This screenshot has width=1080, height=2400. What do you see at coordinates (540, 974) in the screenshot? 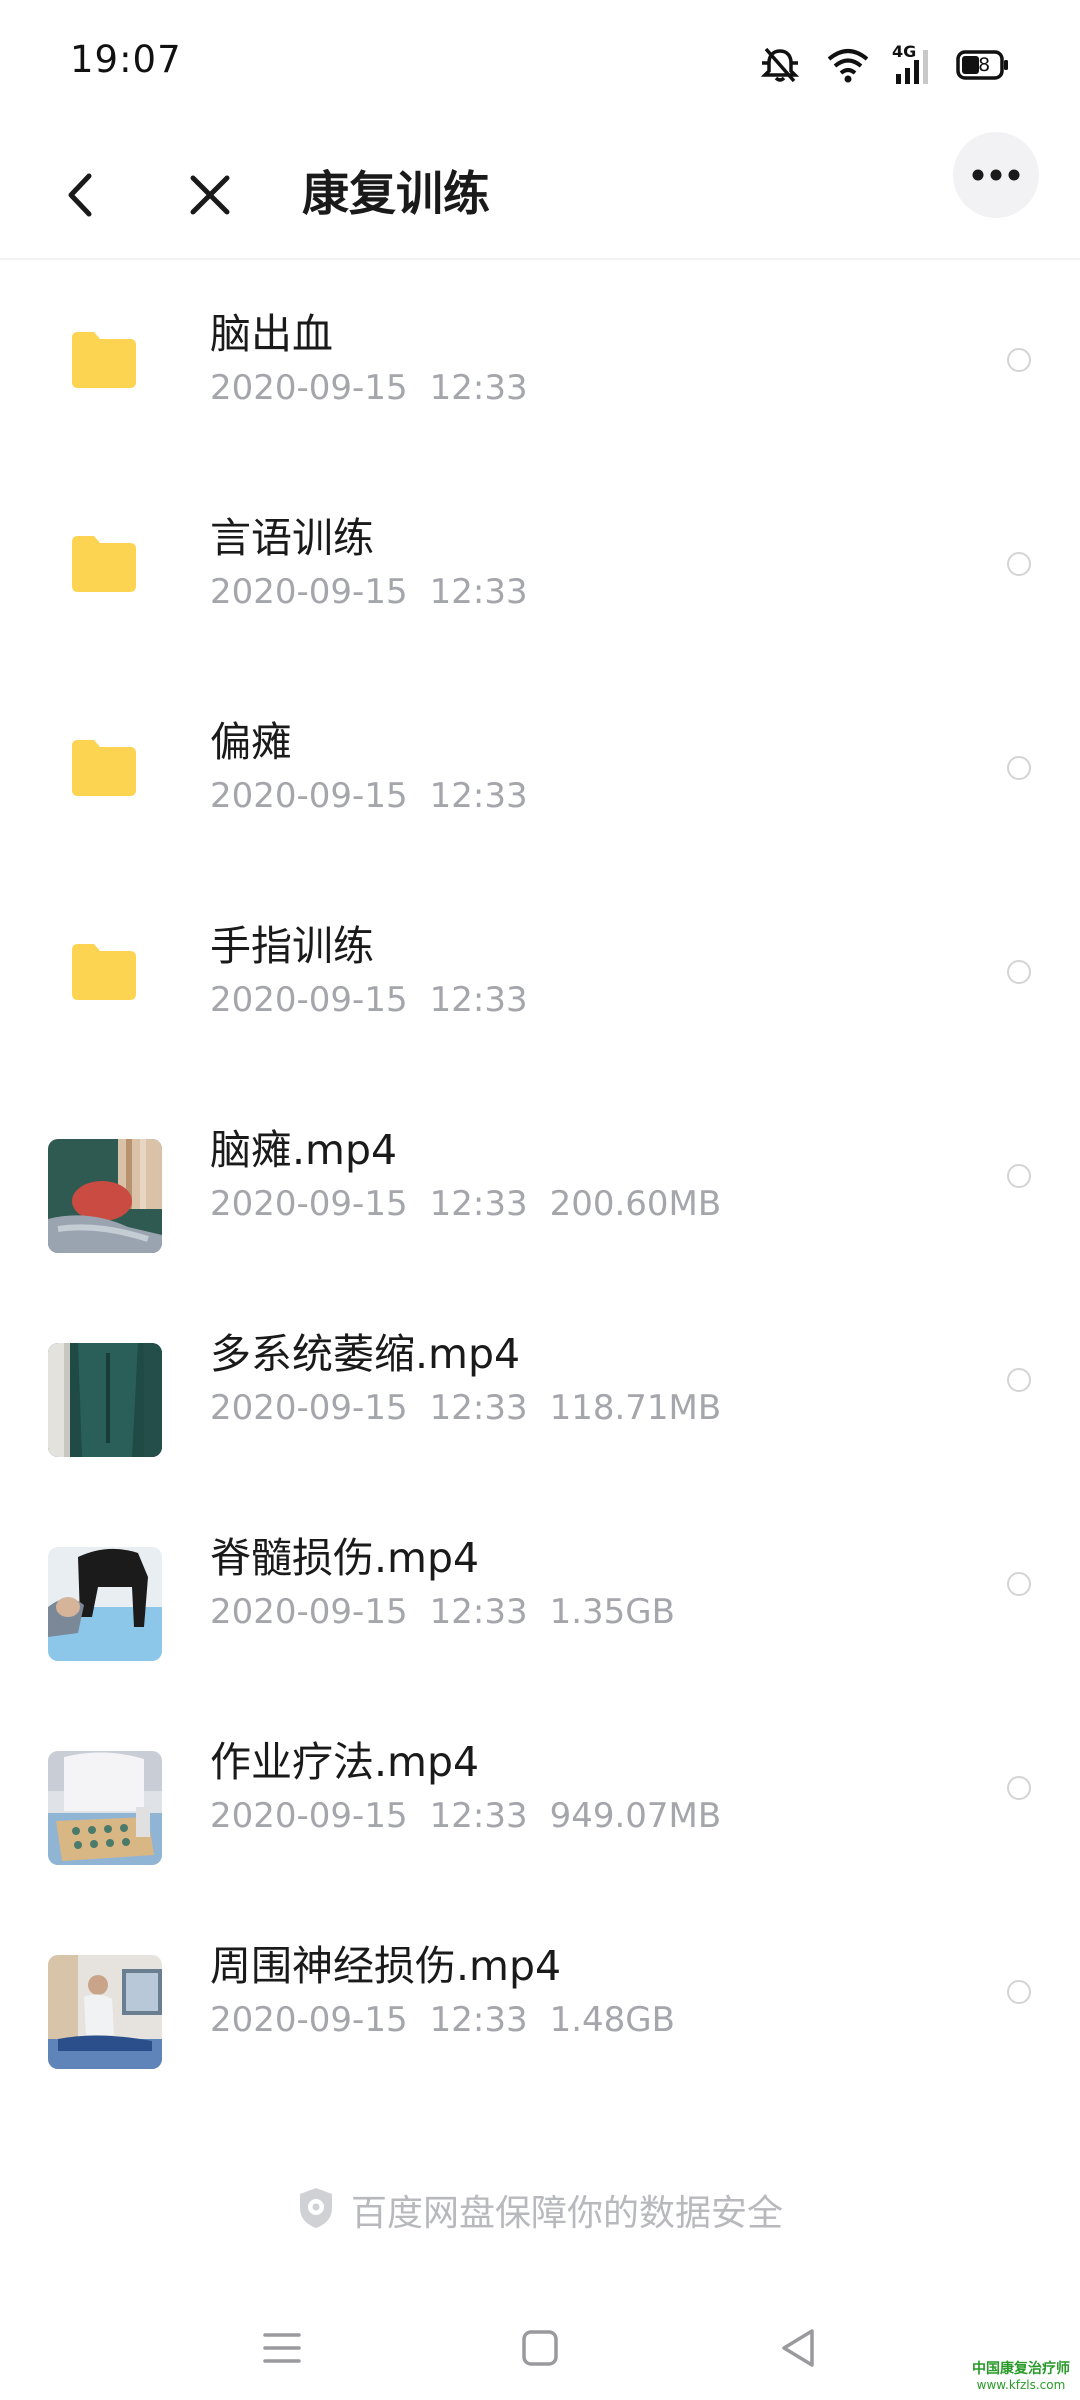
I see `file-list-item: 手指训练 2020-09-15 12:33` at bounding box center [540, 974].